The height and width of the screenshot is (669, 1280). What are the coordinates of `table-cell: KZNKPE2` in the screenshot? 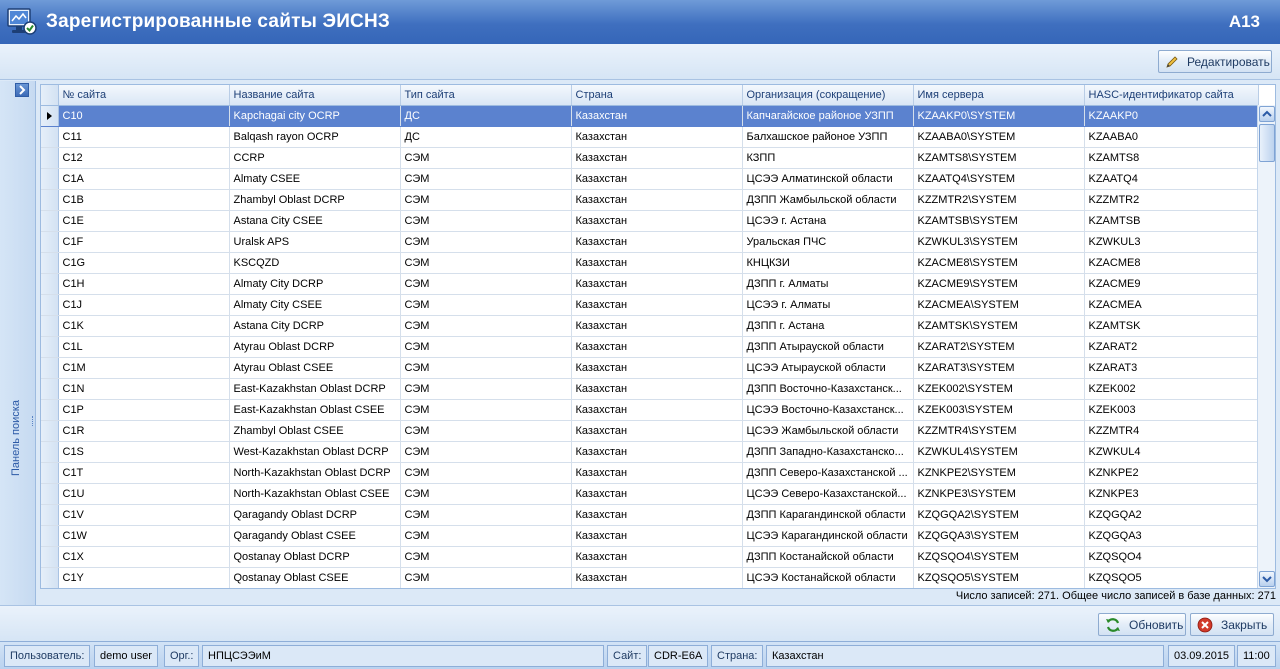 It's located at (1171, 473).